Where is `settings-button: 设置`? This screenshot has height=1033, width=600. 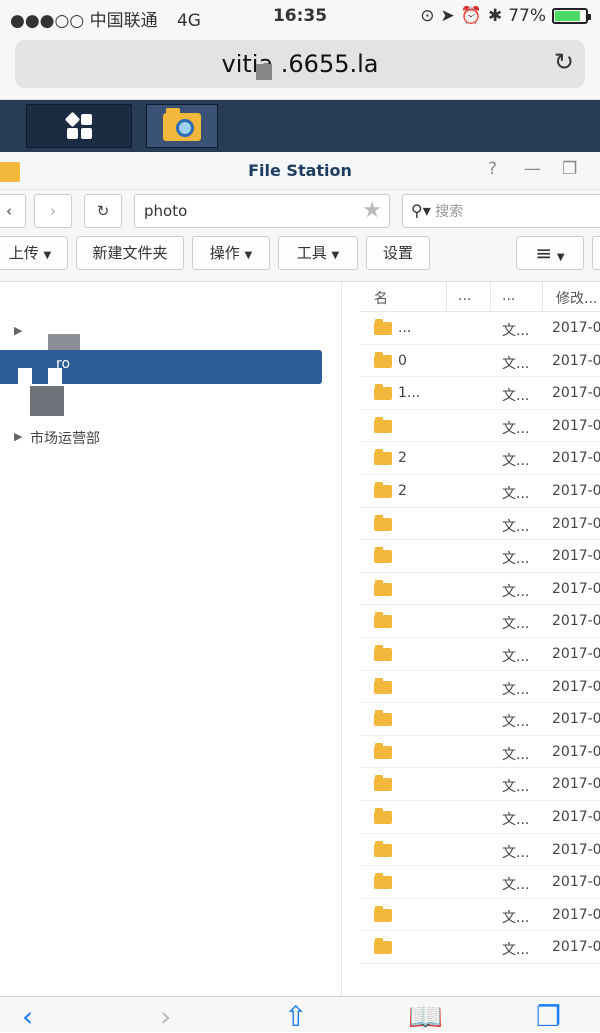
settings-button: 设置 is located at coordinates (398, 253).